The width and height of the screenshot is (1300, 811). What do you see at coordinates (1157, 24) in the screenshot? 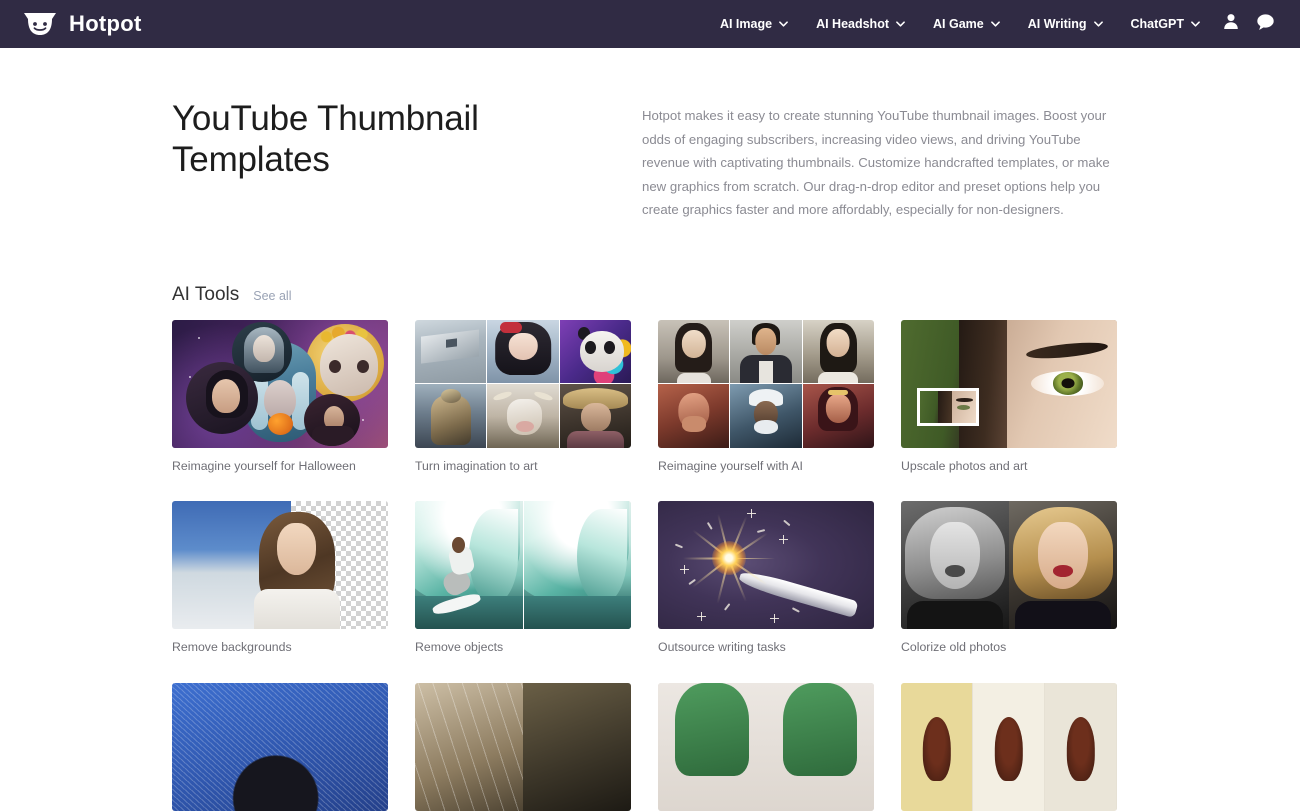
I see `nav-item-label: ChatGPT` at bounding box center [1157, 24].